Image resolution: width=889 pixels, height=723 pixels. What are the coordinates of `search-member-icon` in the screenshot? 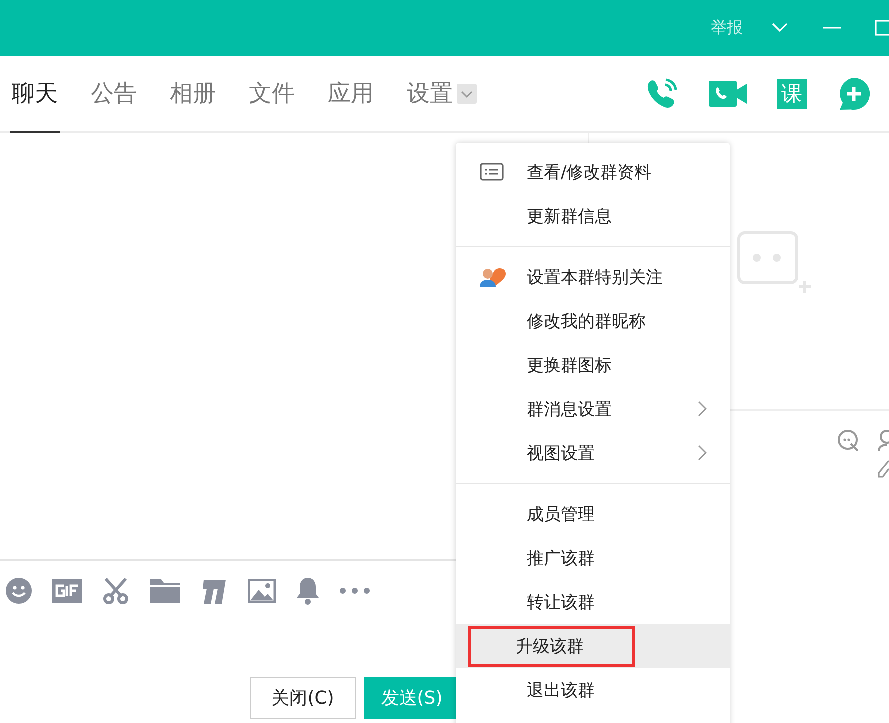 It's located at (849, 441).